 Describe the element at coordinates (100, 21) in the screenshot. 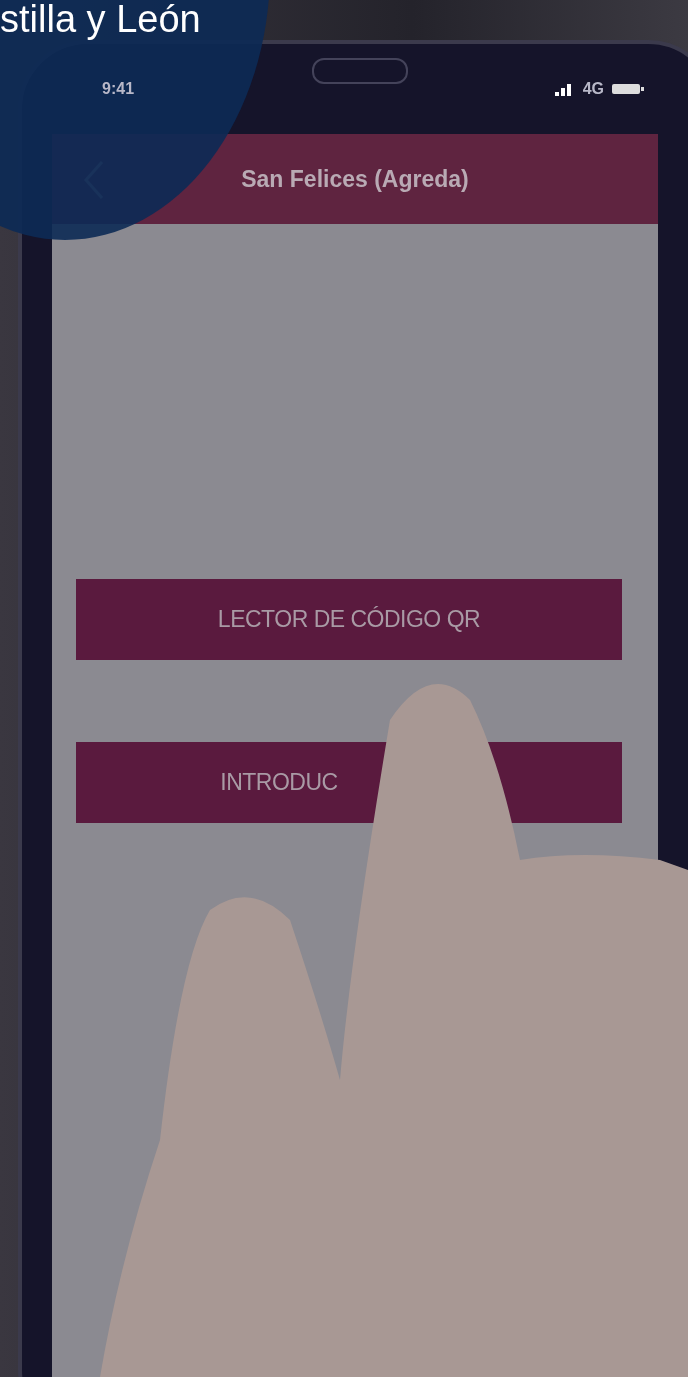

I see `headline: stilla y León` at that location.